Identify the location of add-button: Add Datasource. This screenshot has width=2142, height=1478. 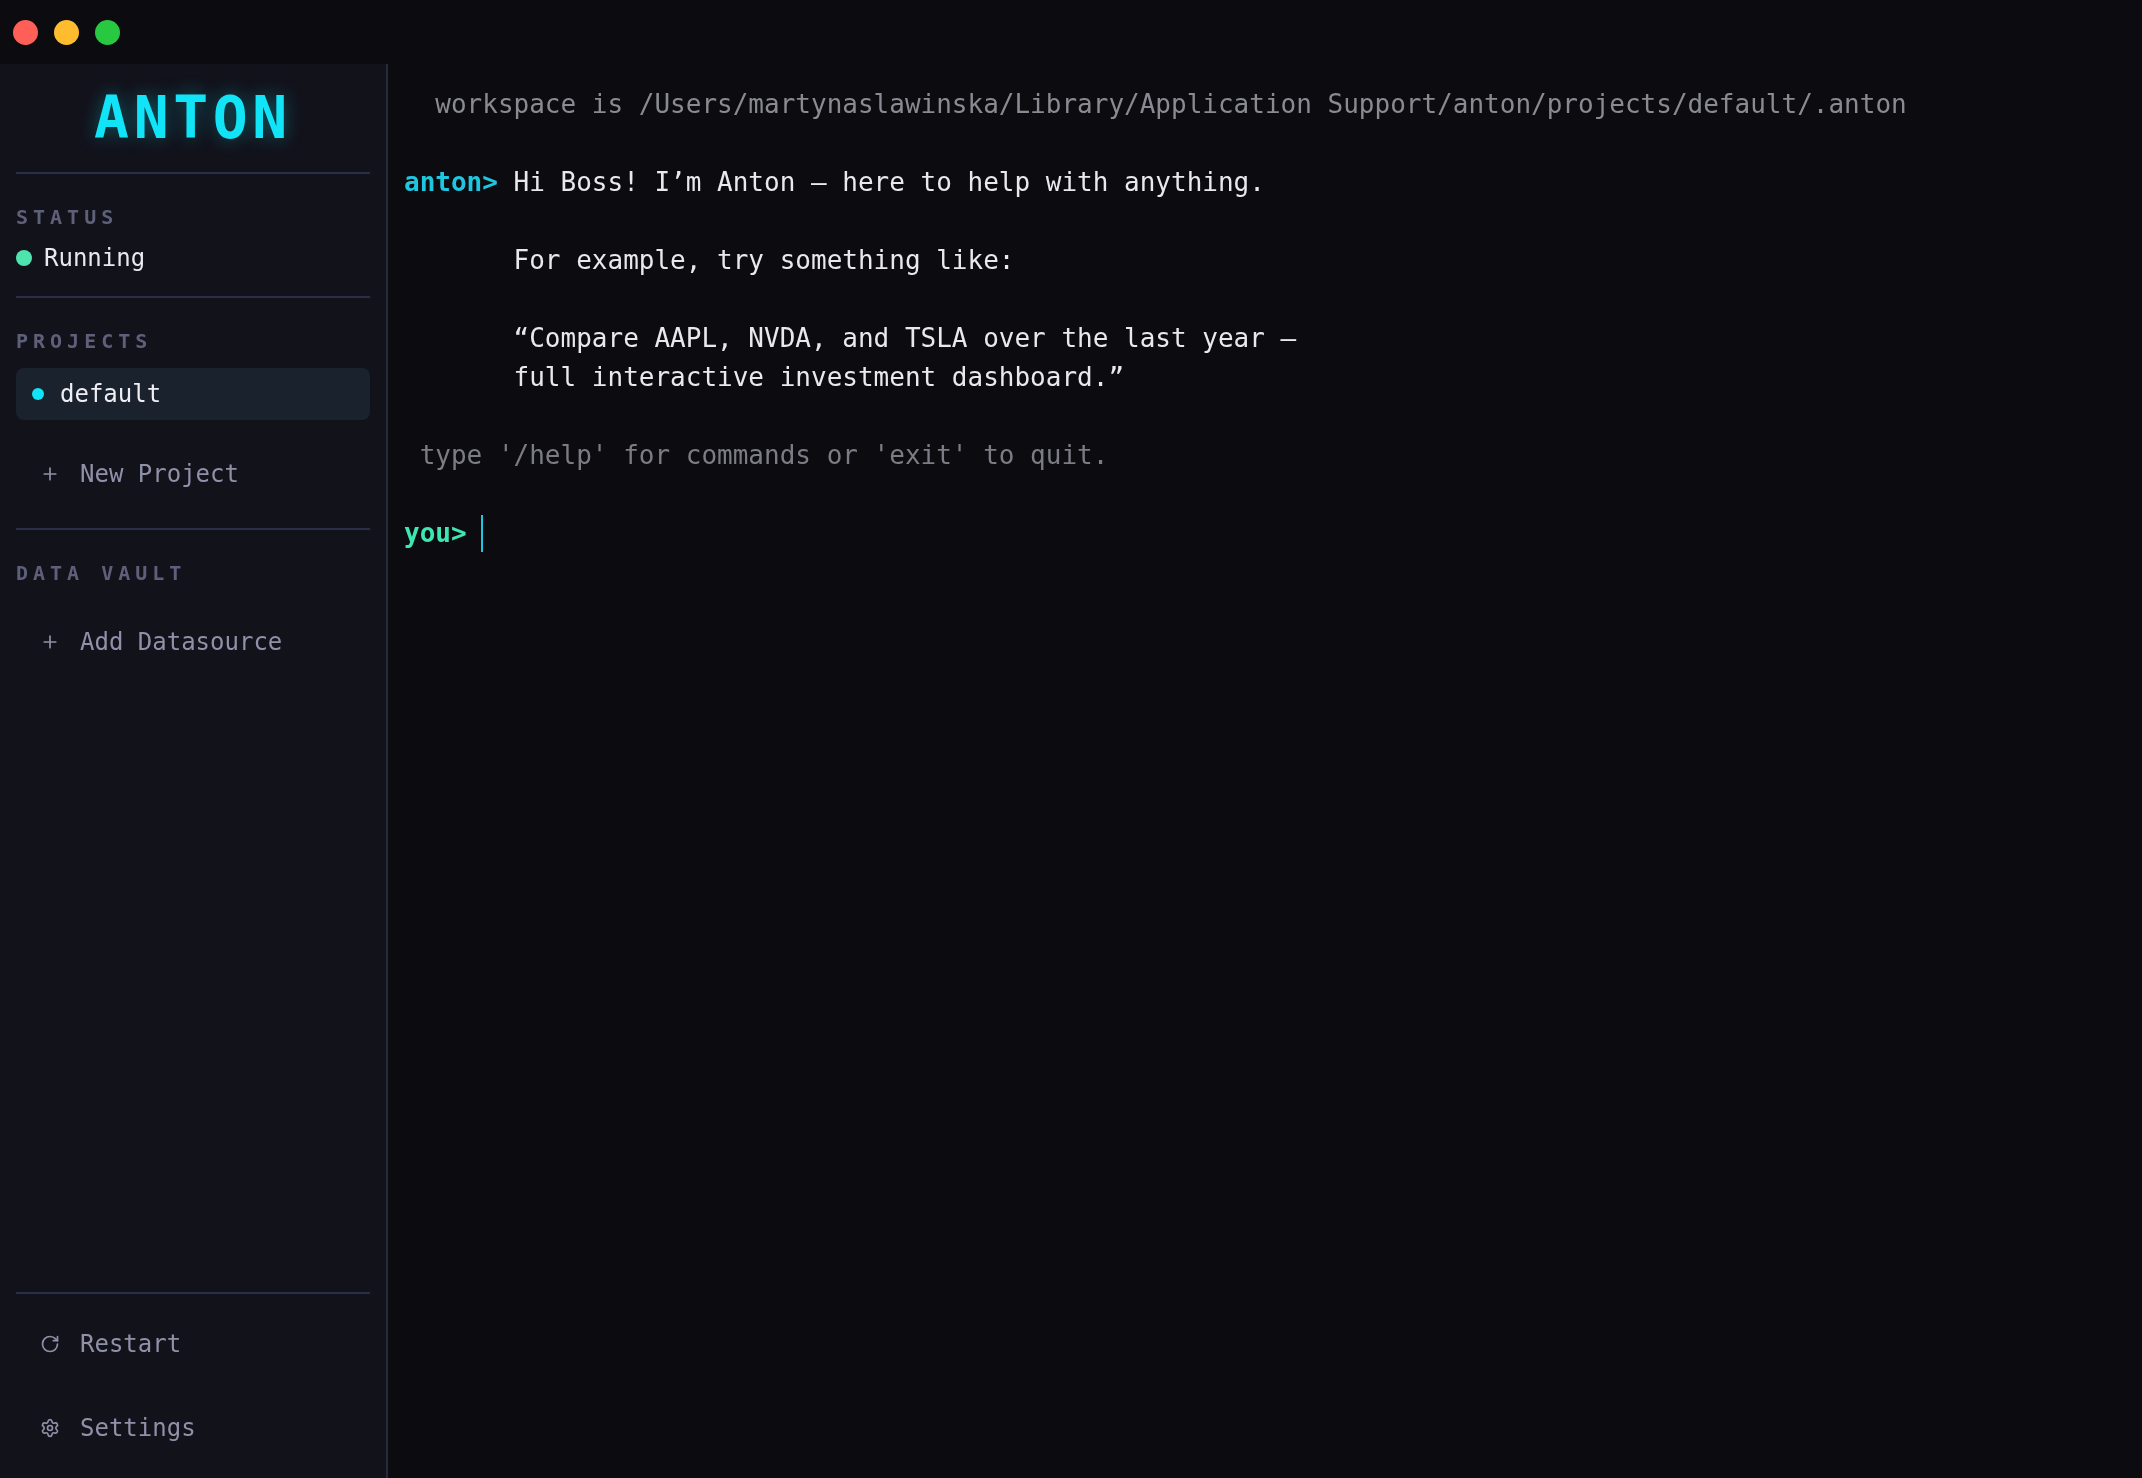
(161, 642).